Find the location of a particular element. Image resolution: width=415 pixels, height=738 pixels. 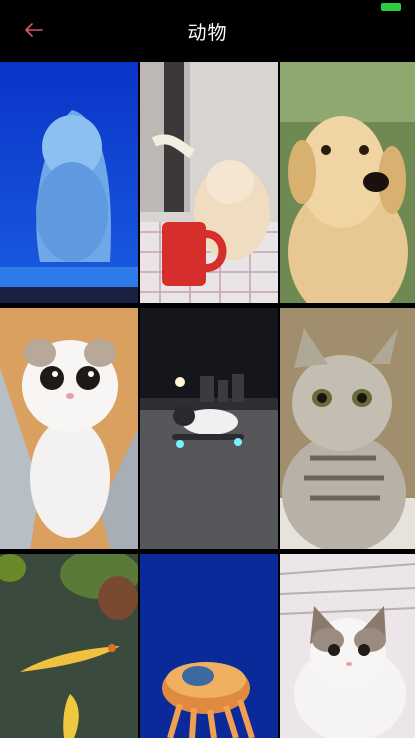

skateboard-dog-thumbnail-image is located at coordinates (209, 428).